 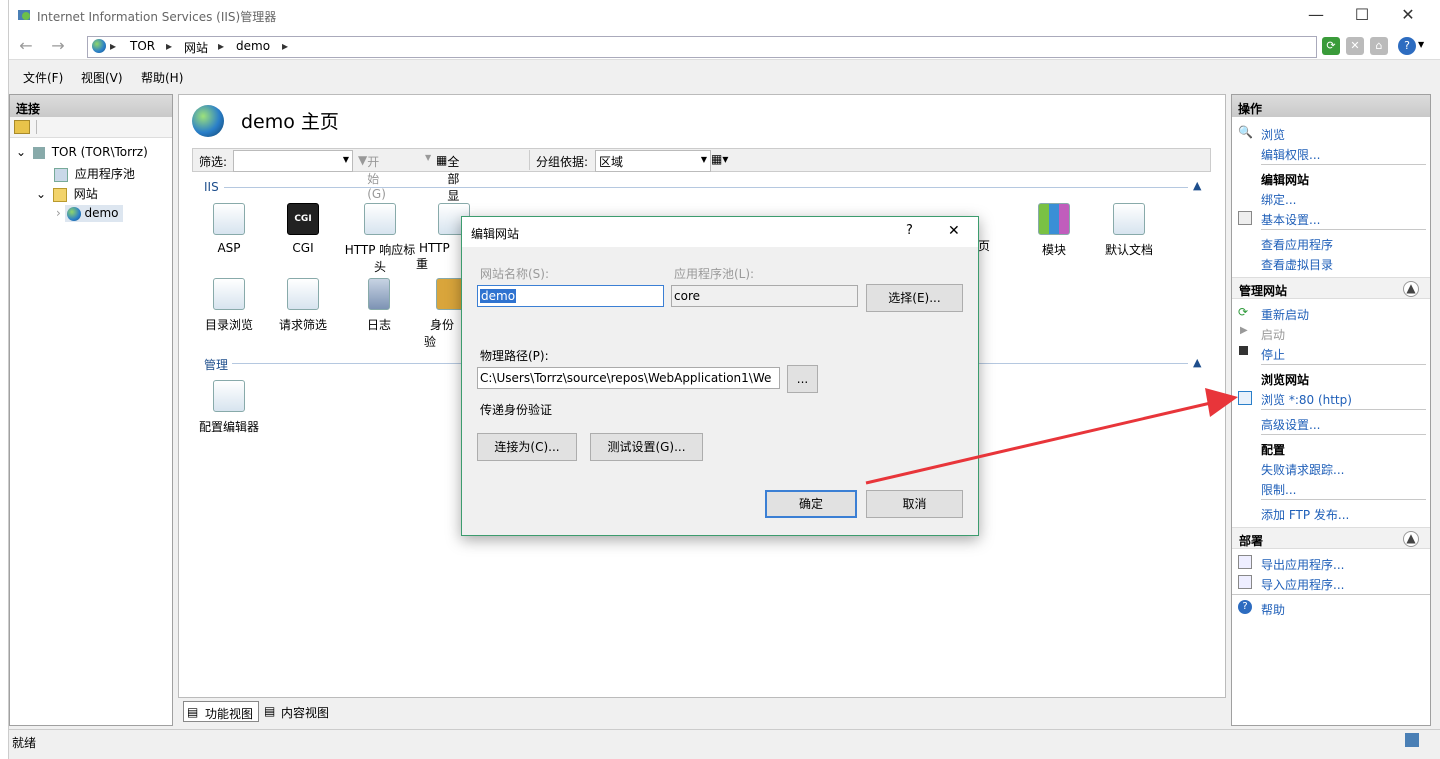 I want to click on annotation-arrow, so click(x=1051, y=436).